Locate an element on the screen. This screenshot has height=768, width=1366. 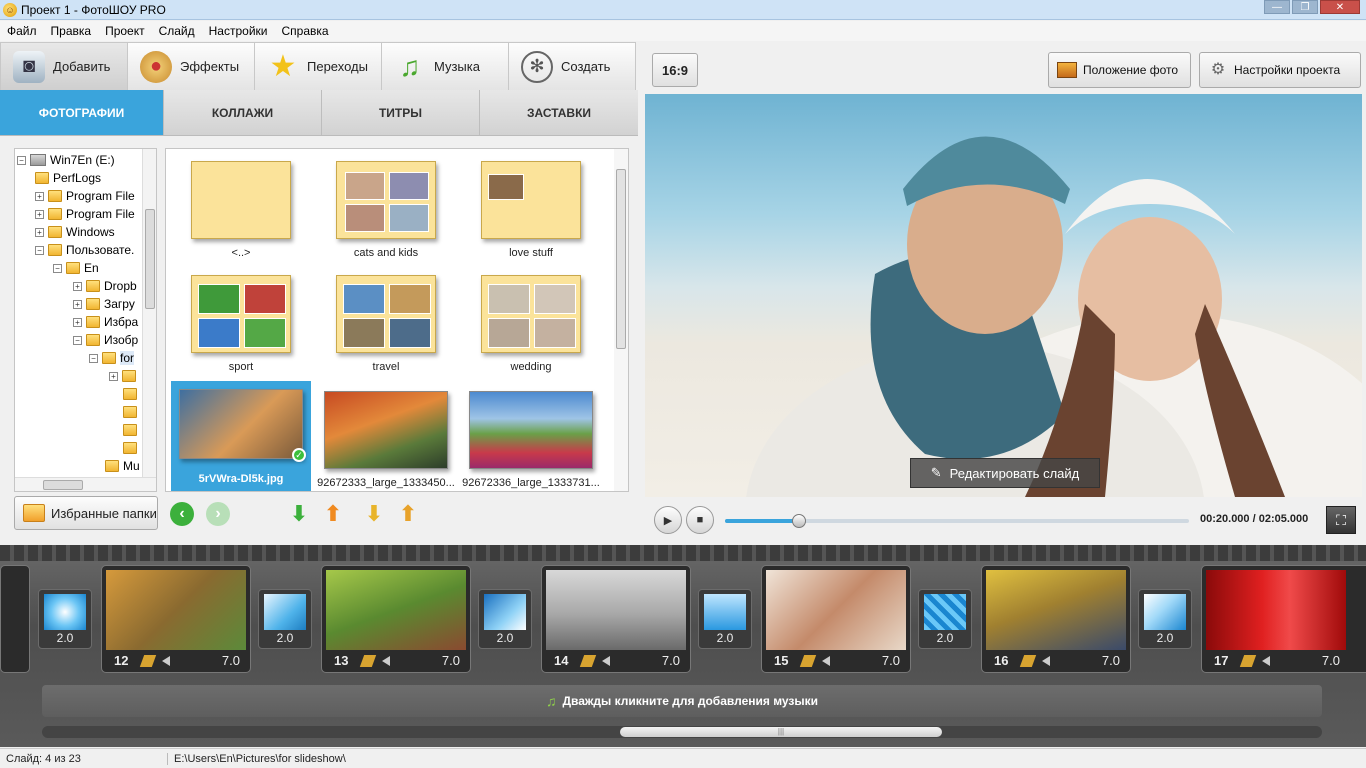
move-up-icon: ⬆ is located at coordinates (333, 513).